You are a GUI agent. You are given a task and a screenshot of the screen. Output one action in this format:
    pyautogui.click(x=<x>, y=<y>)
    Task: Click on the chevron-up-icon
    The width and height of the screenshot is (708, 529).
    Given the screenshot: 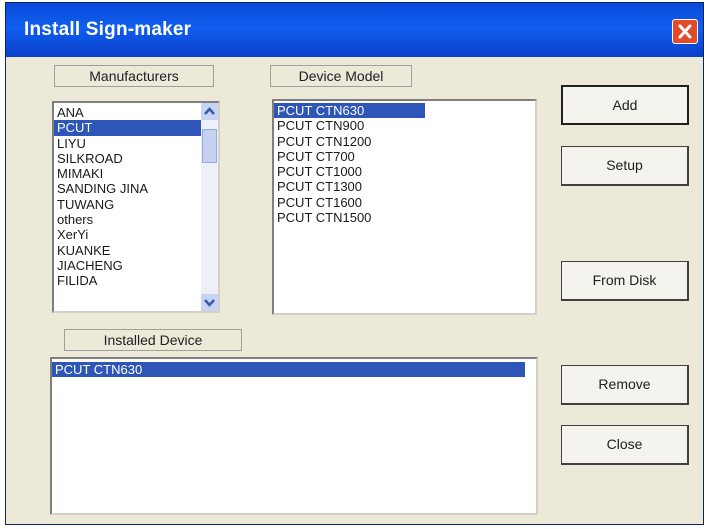 What is the action you would take?
    pyautogui.click(x=209, y=111)
    